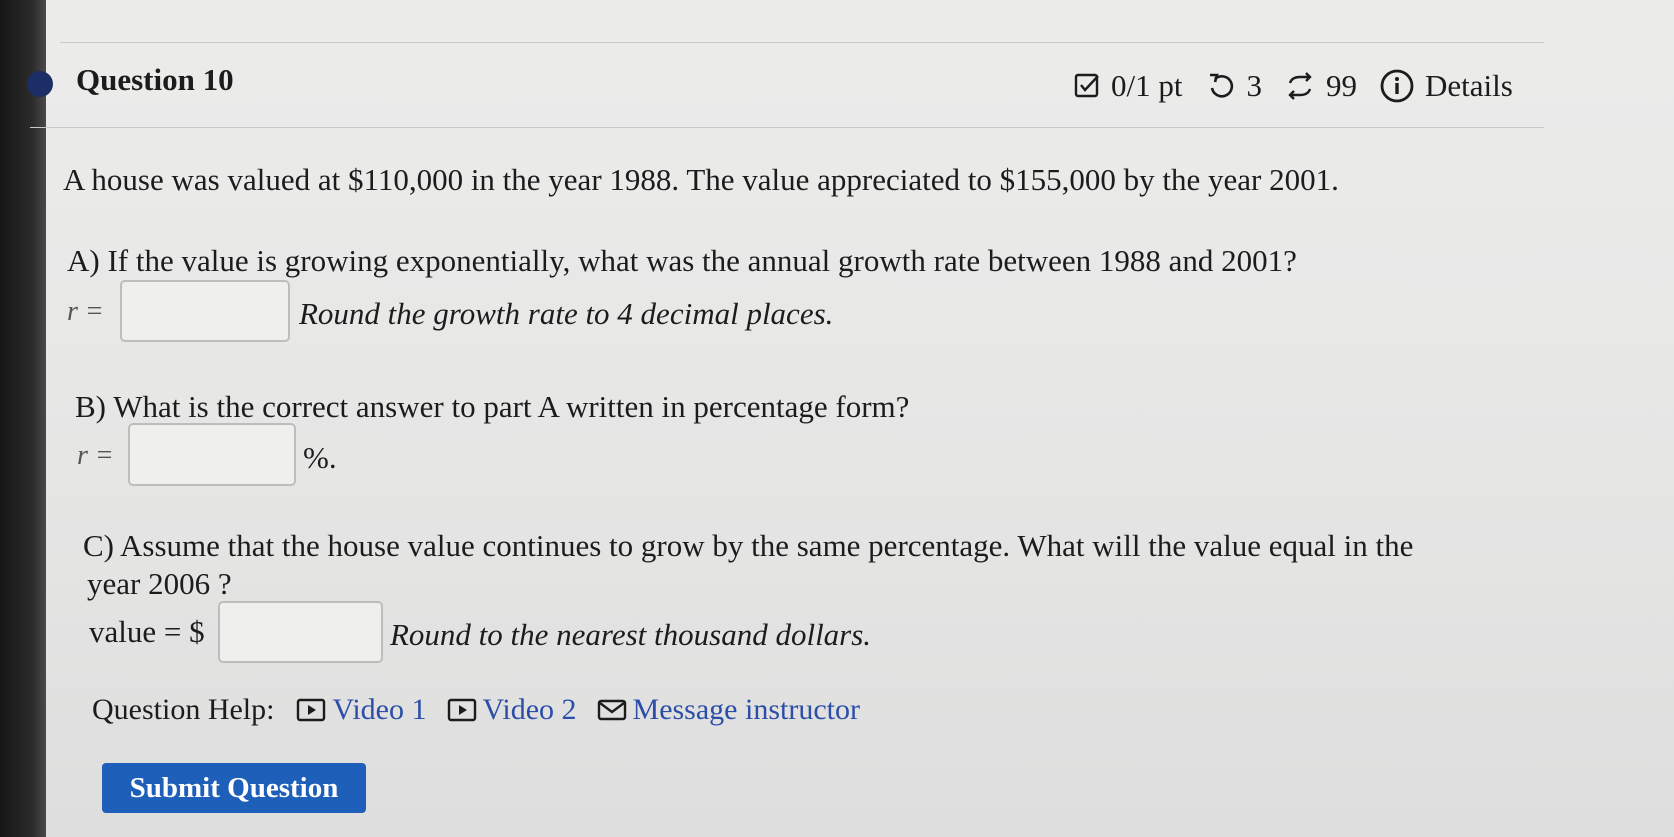 This screenshot has width=1674, height=837. Describe the element at coordinates (802, 42) in the screenshot. I see `top-divider` at that location.